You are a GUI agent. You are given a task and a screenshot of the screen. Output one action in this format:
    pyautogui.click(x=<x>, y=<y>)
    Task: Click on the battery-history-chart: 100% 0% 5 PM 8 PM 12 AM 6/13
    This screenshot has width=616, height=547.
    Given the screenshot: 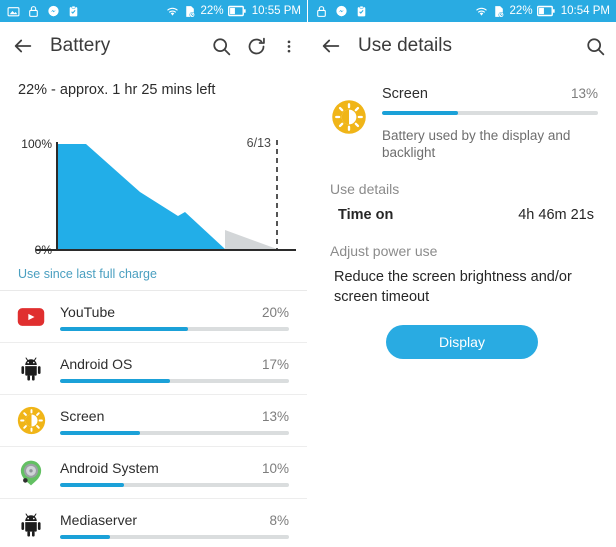 What is the action you would take?
    pyautogui.click(x=153, y=181)
    